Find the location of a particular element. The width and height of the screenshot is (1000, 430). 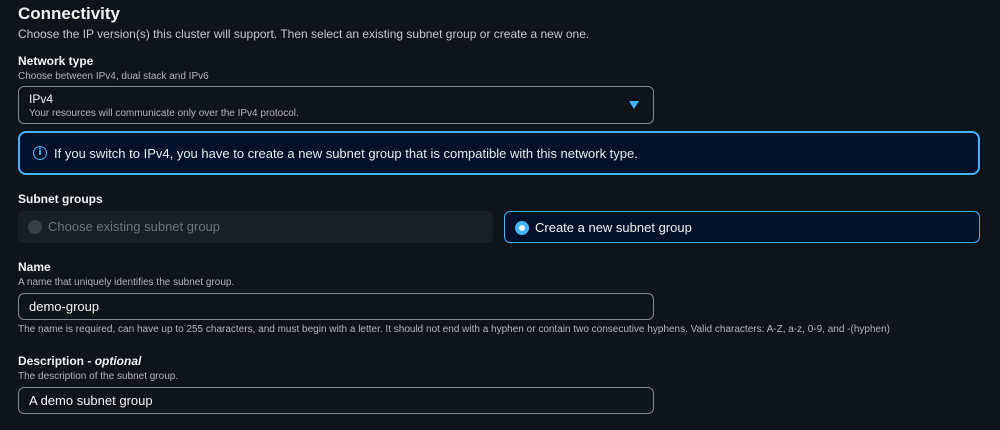

radio-create-new-subnet-group: Create a new subnet group is located at coordinates (742, 227).